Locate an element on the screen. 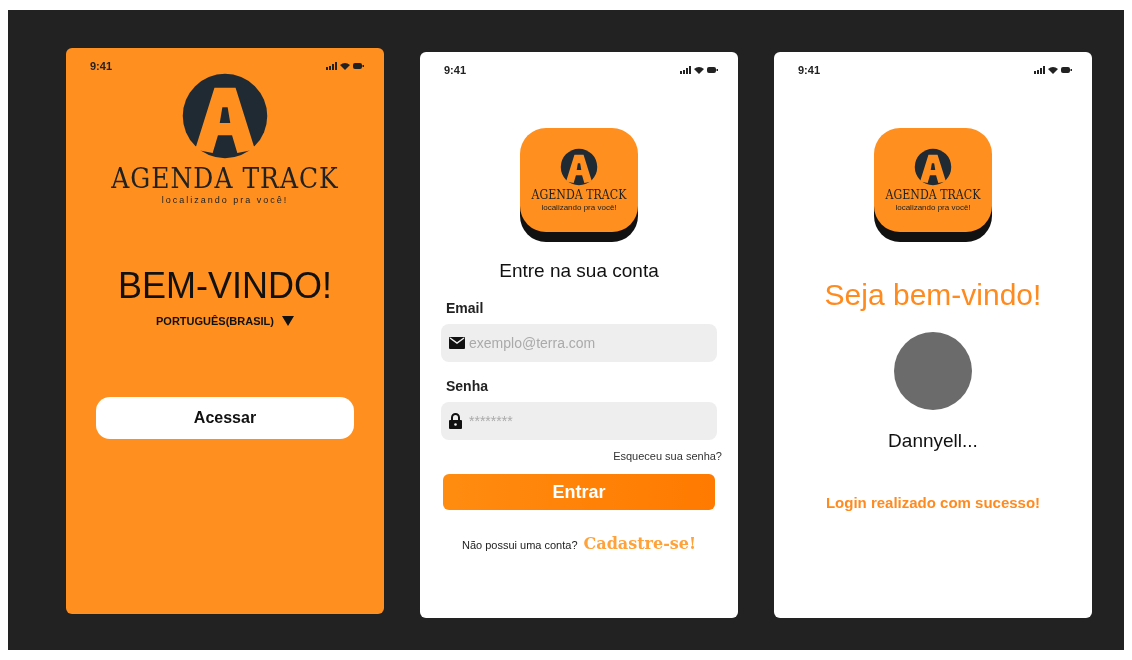  welcome-heading: Seja bem-vindo! is located at coordinates (933, 295).